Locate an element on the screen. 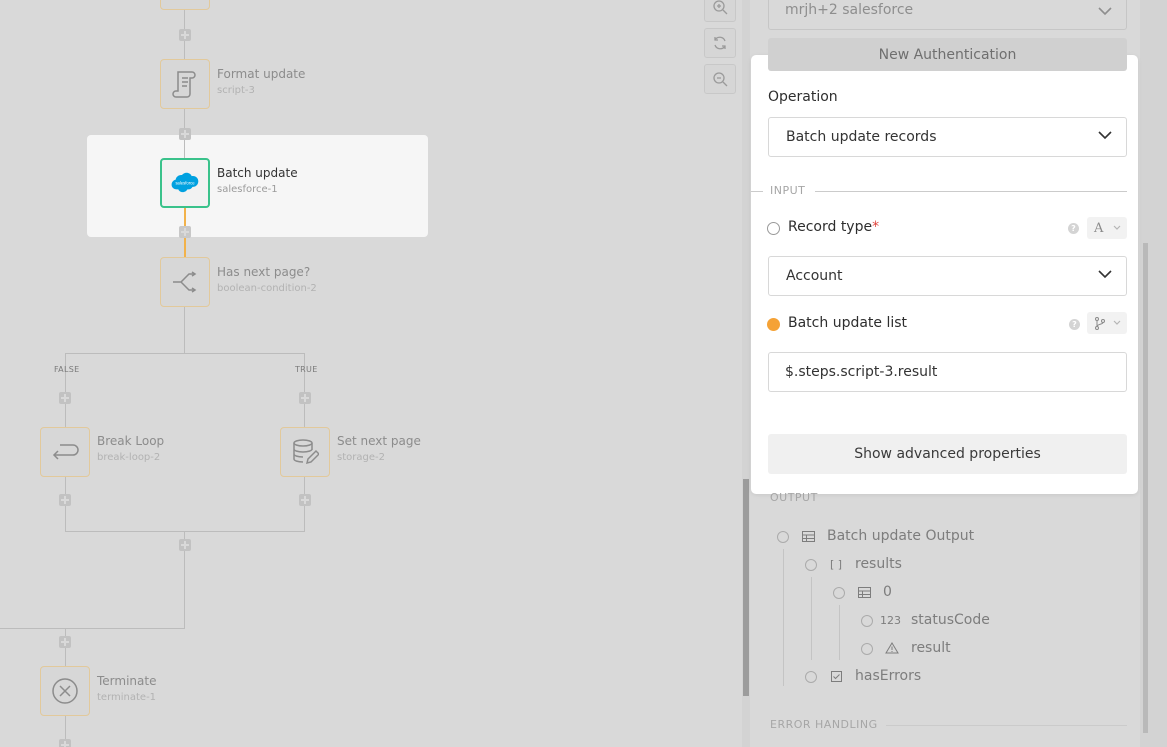  output-root-radio is located at coordinates (783, 537).